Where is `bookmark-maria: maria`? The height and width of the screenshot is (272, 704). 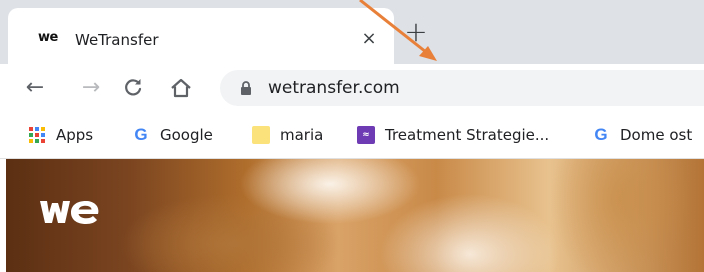
bookmark-maria: maria is located at coordinates (287, 135).